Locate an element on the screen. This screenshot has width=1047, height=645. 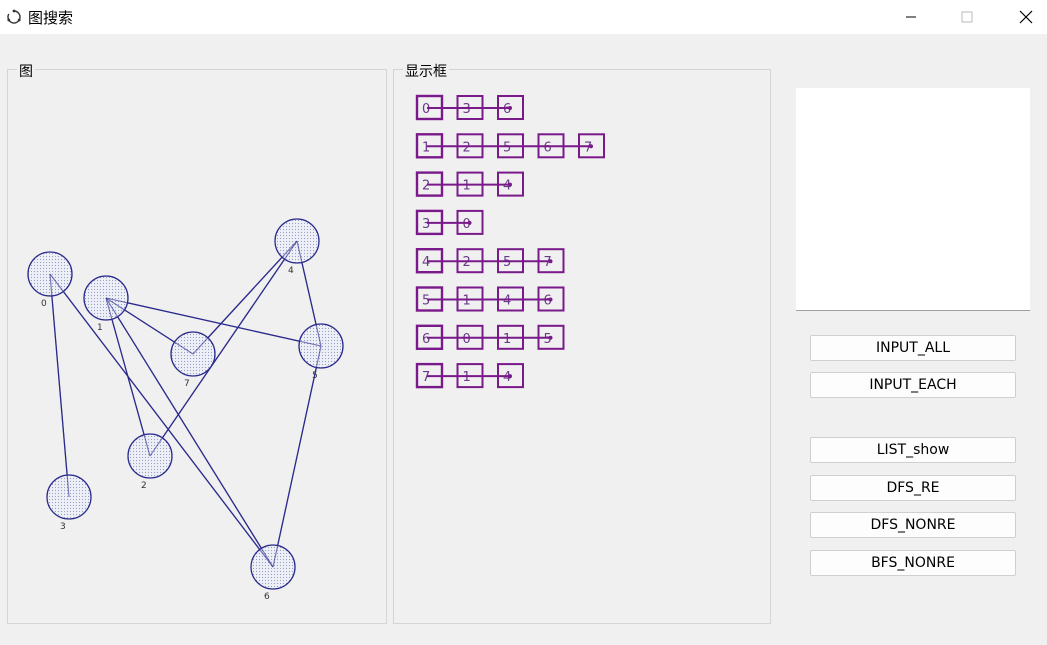
list-show-button: LIST_show is located at coordinates (913, 450).